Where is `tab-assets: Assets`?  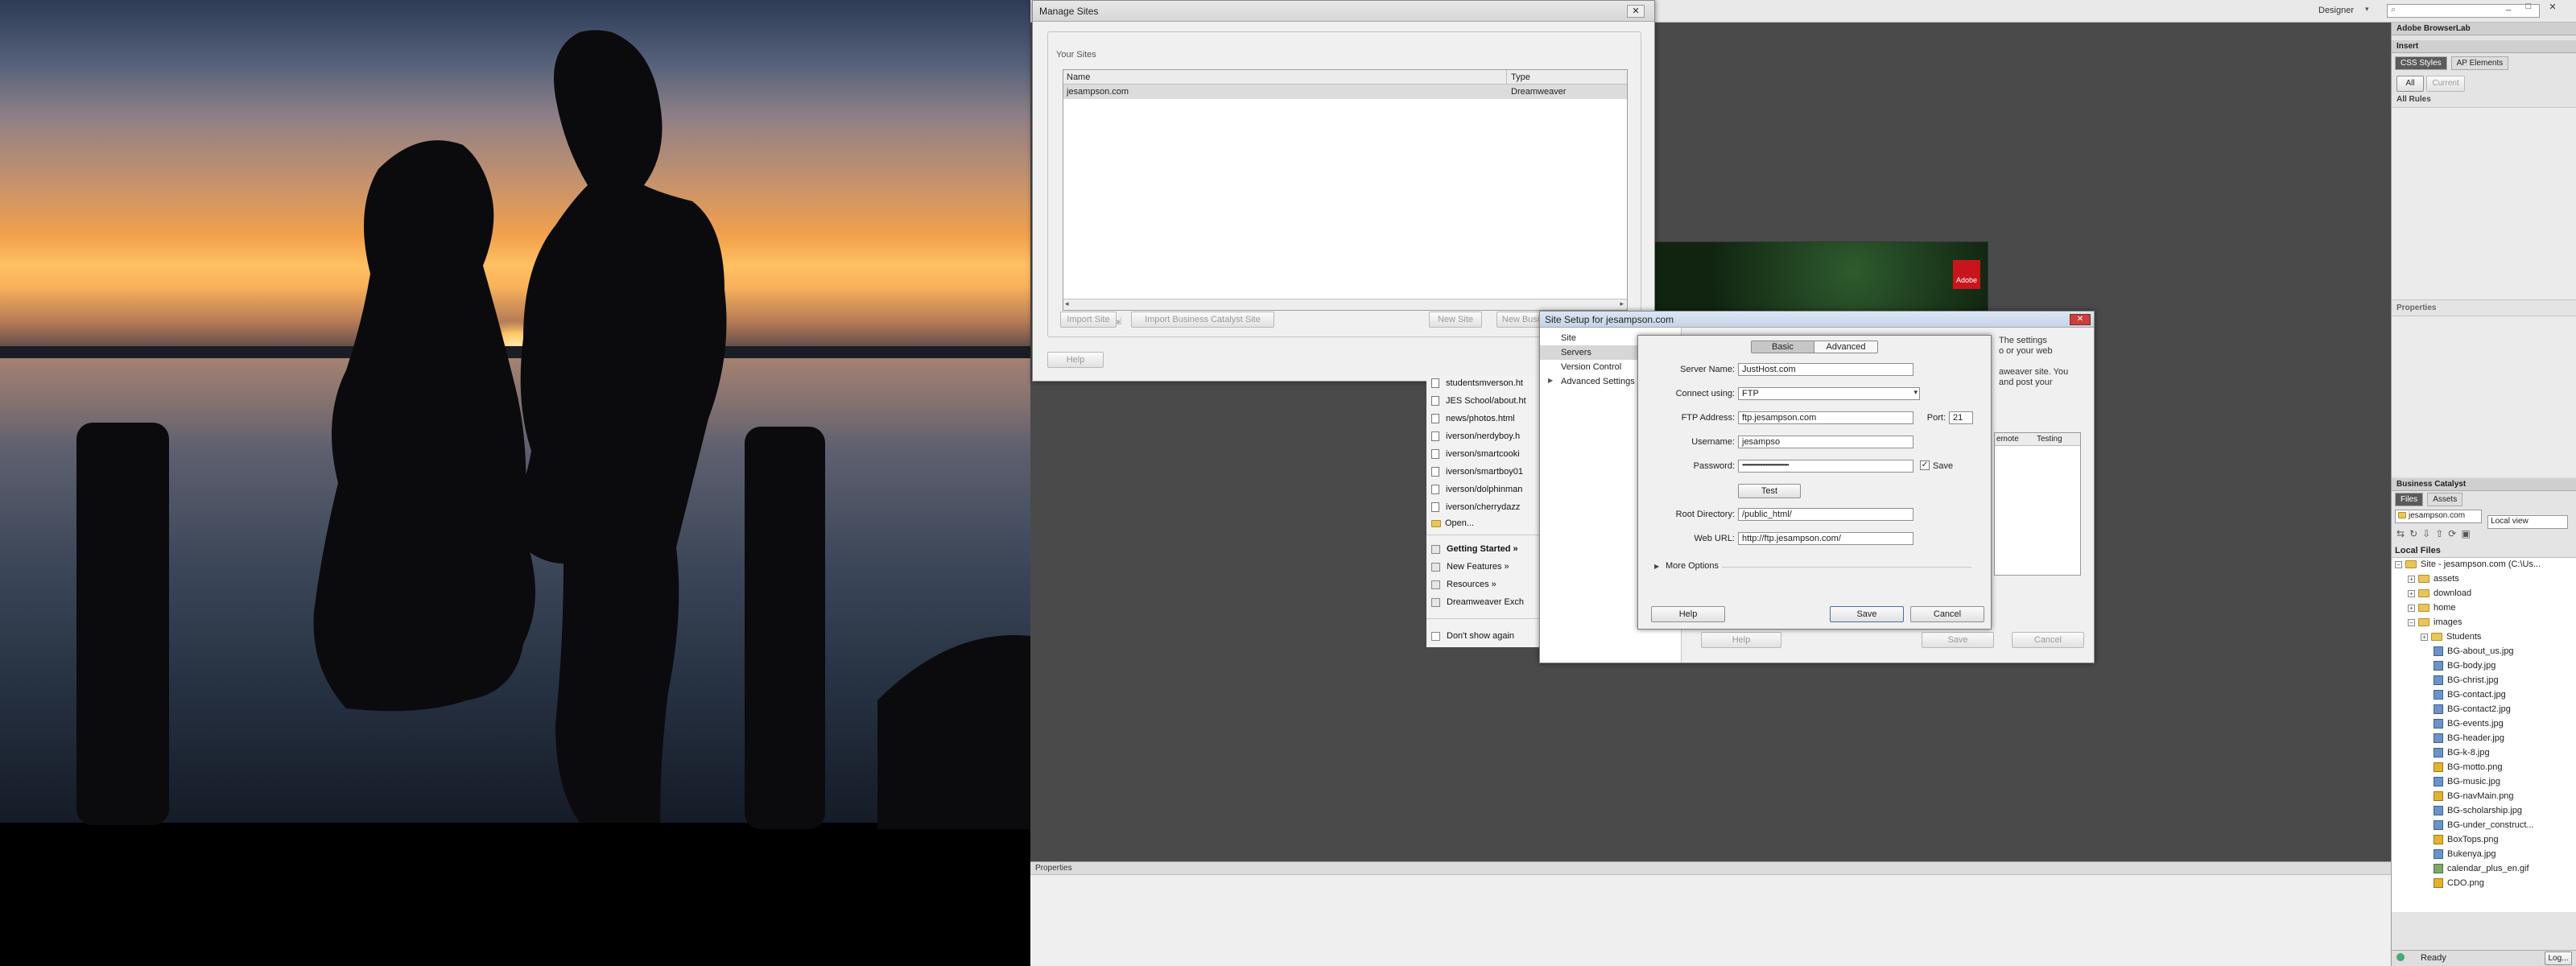
tab-assets: Assets is located at coordinates (2445, 499).